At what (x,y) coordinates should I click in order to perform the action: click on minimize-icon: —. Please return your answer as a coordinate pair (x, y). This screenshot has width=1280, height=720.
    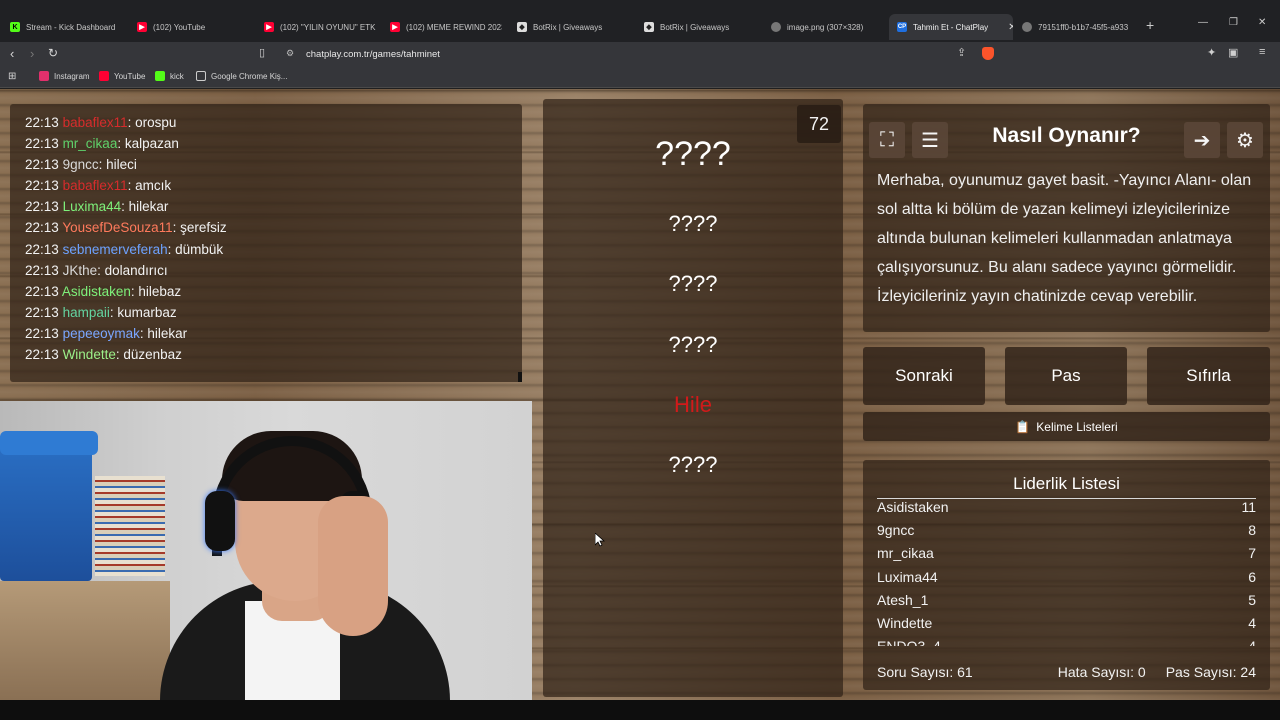
    Looking at the image, I should click on (1203, 22).